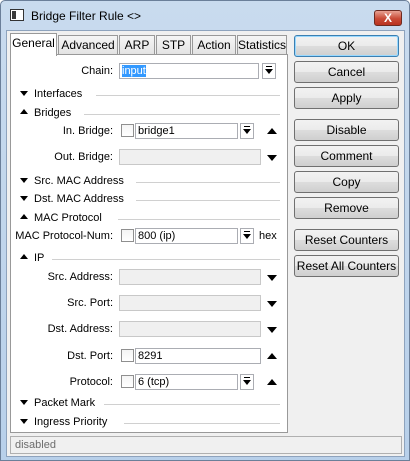  I want to click on src-mac-section: Src. MAC Address, so click(150, 182).